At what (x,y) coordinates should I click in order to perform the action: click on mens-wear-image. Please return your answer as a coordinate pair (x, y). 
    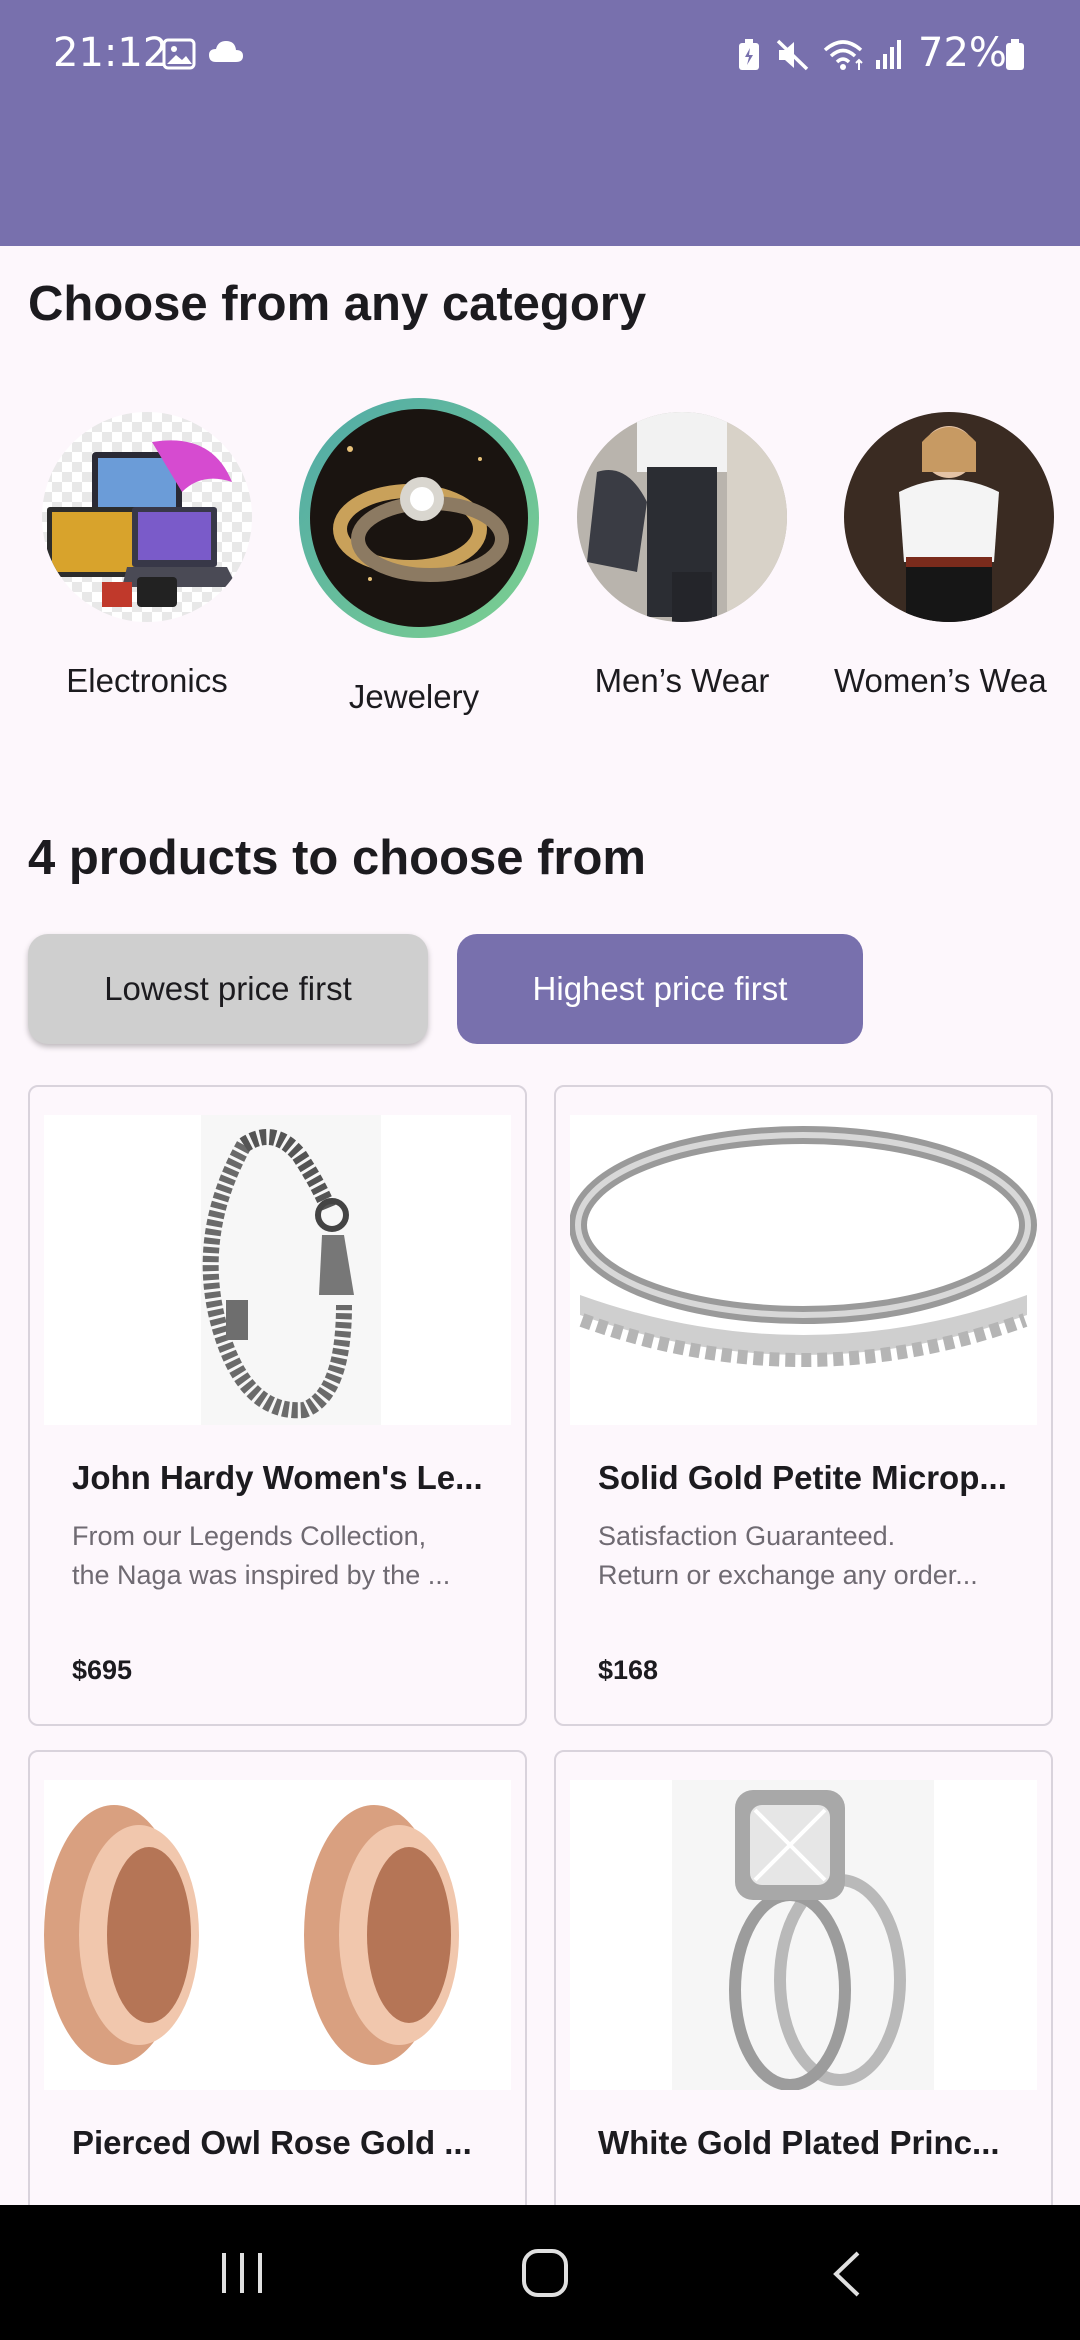
    Looking at the image, I should click on (682, 517).